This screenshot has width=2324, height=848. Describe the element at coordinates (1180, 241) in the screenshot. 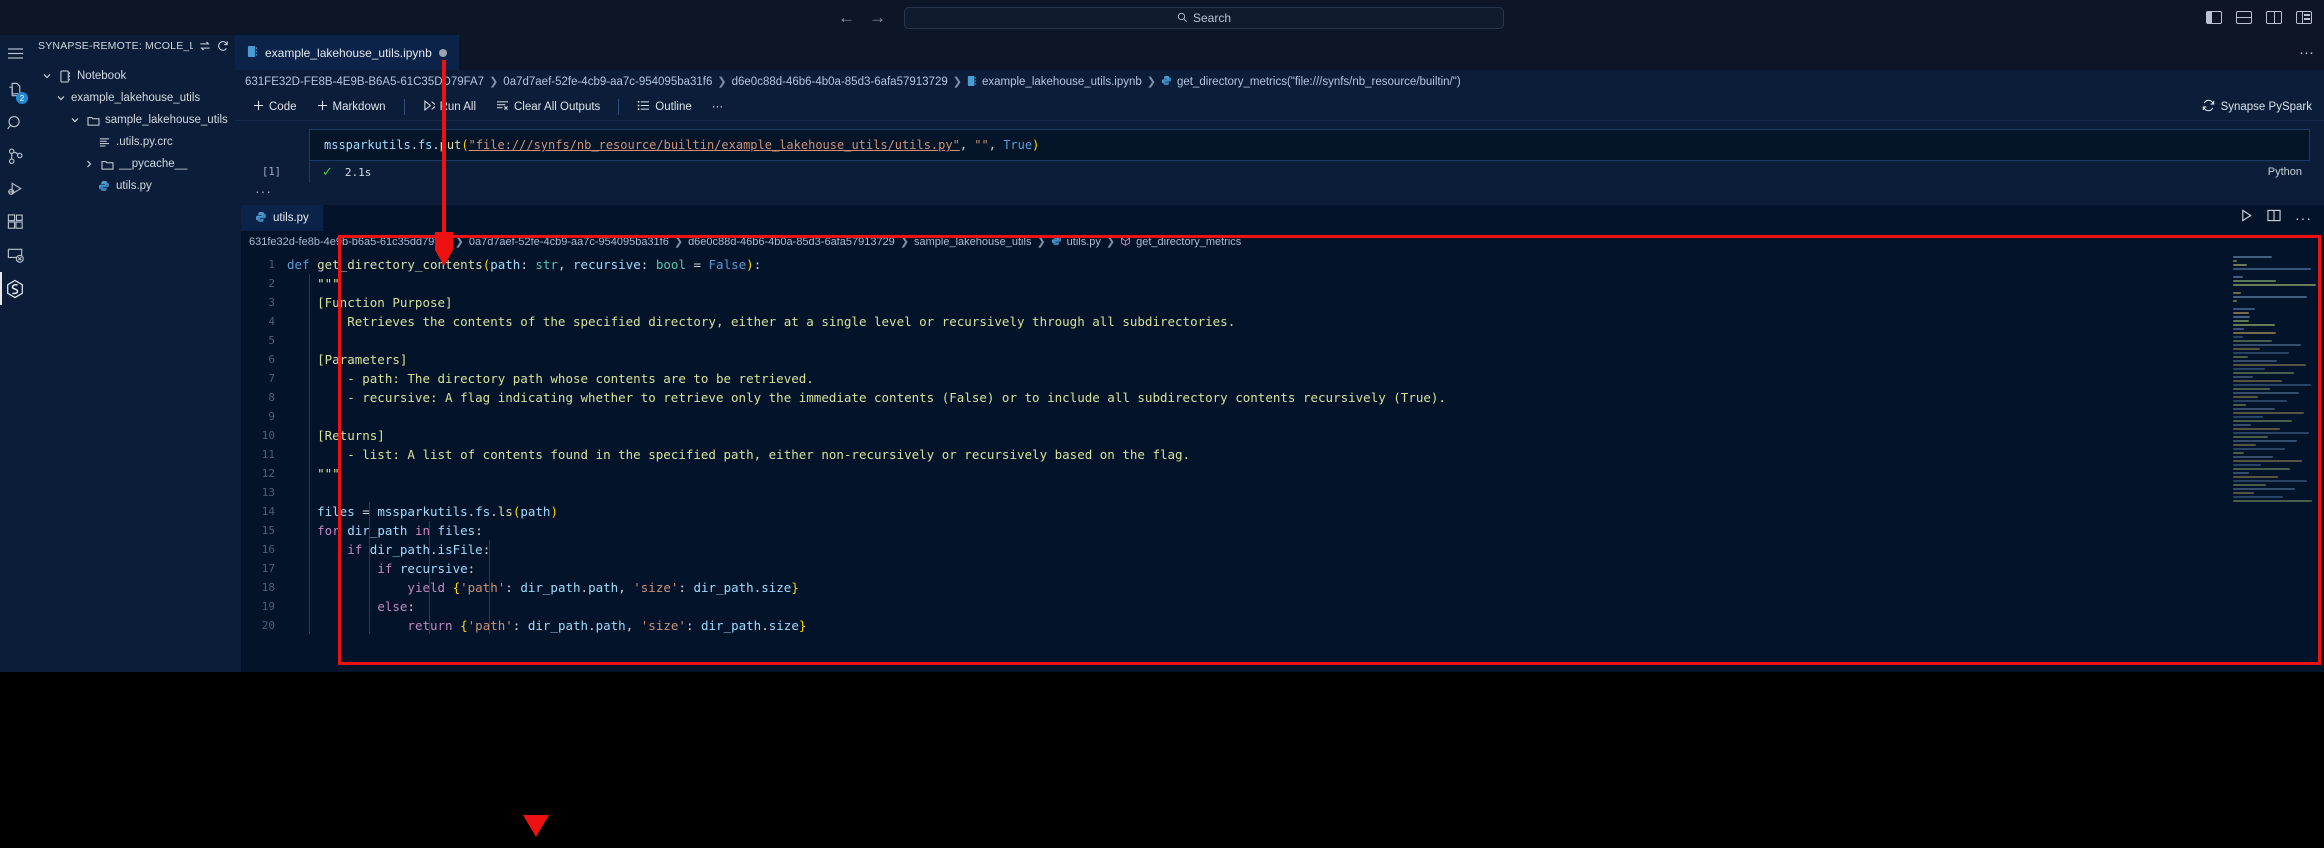

I see `breadcrumb-item-5: get_directory_metrics` at that location.